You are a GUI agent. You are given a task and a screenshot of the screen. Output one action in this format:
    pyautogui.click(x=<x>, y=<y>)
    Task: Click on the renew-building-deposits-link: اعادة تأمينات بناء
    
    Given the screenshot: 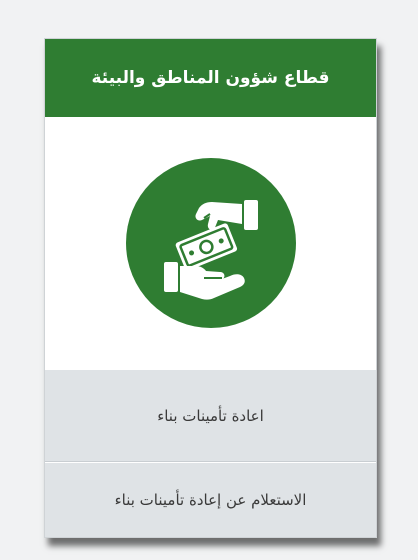 What is the action you would take?
    pyautogui.click(x=210, y=416)
    